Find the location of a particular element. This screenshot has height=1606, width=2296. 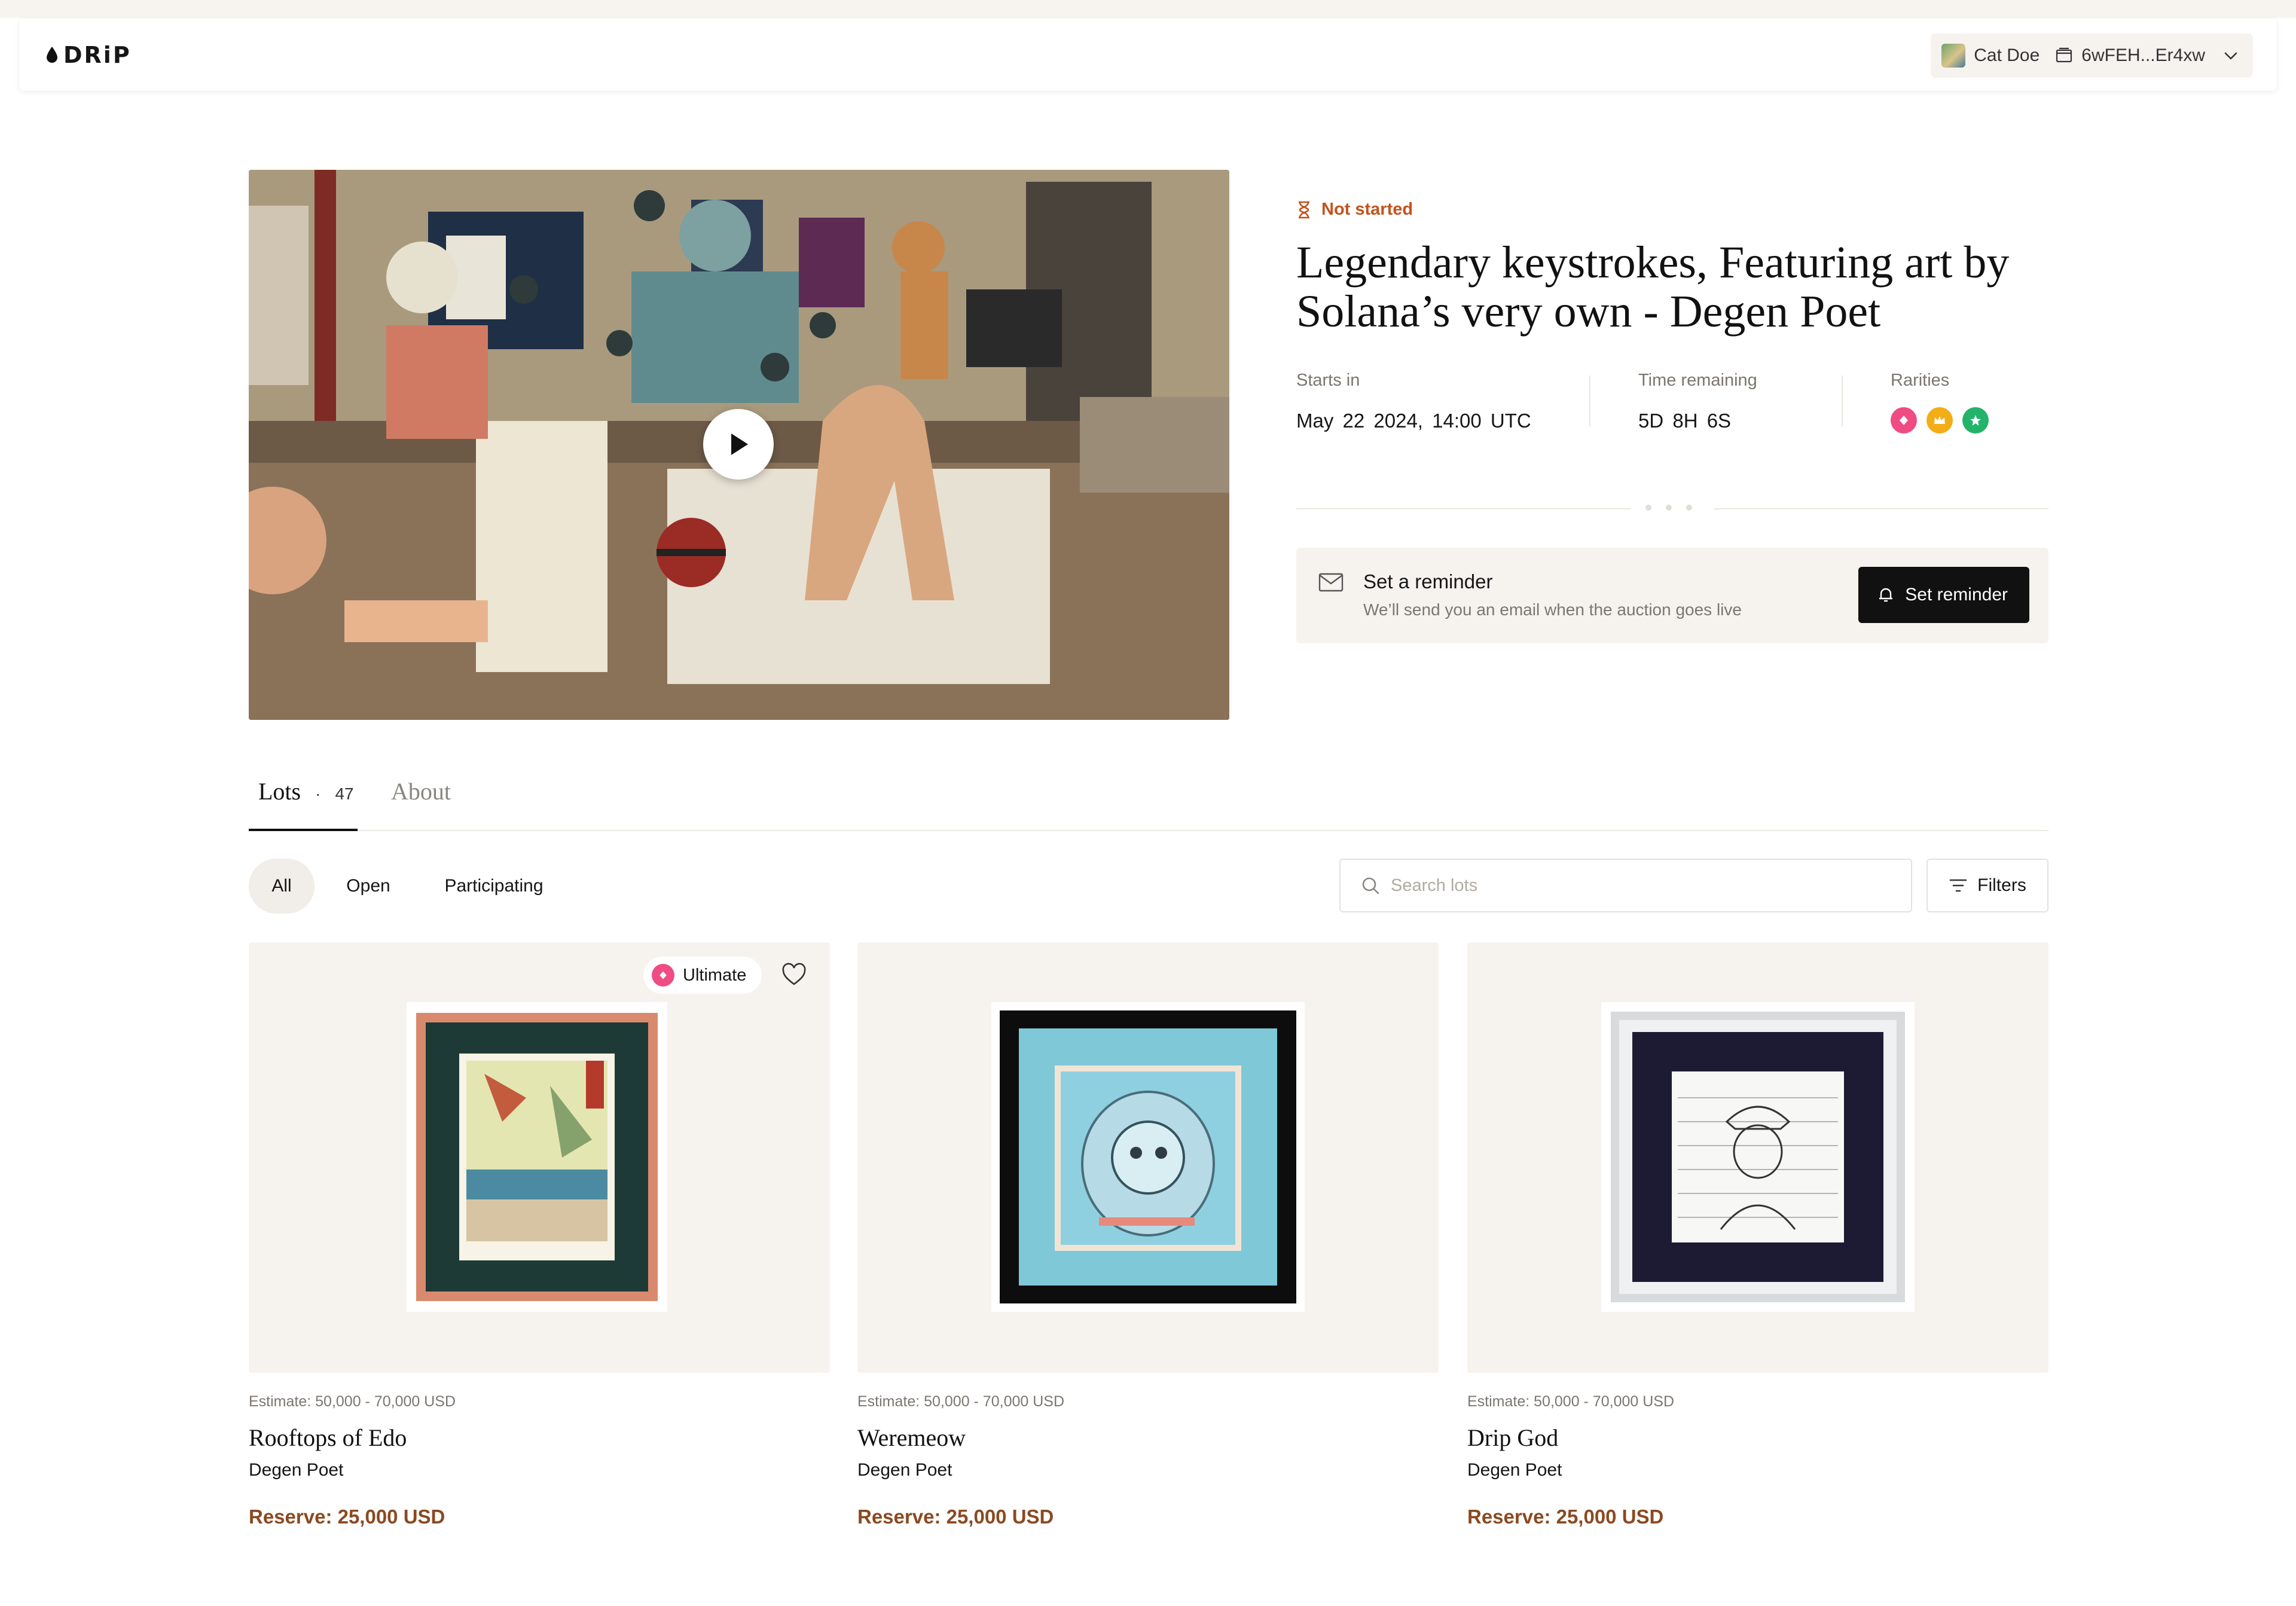

user-profile: Cat Doe is located at coordinates (1990, 56).